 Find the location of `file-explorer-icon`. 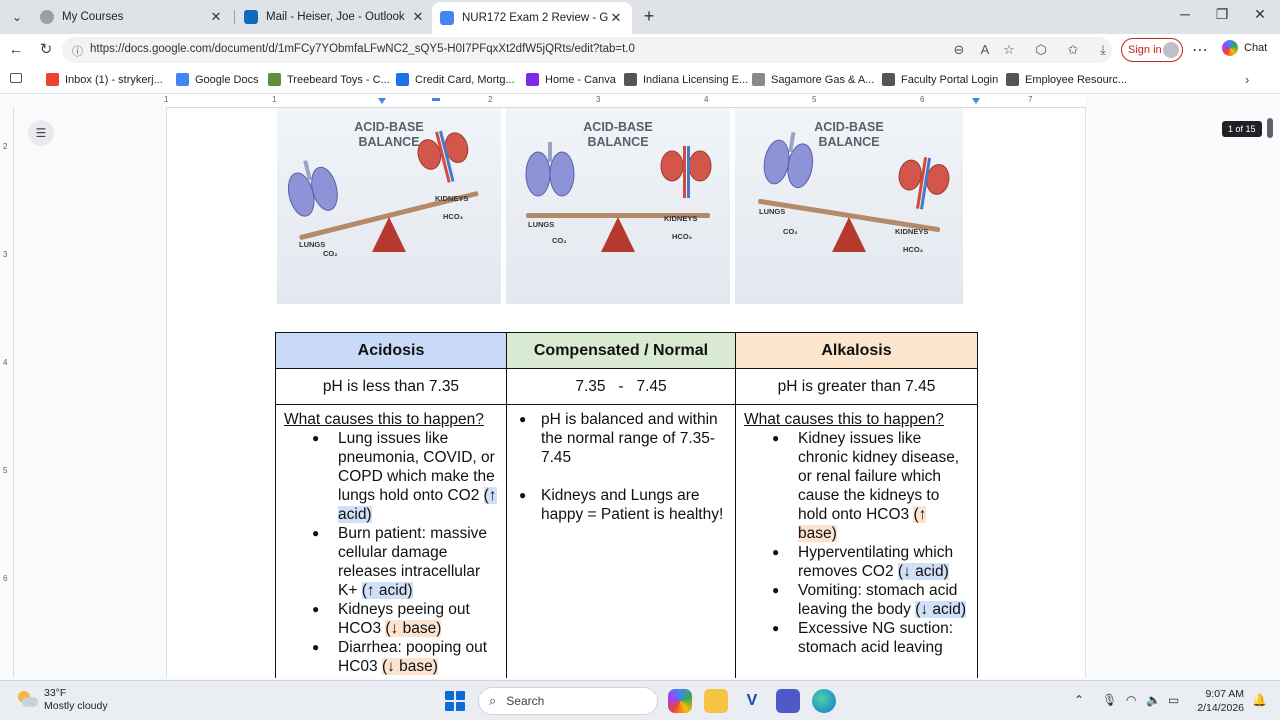

file-explorer-icon is located at coordinates (716, 701).